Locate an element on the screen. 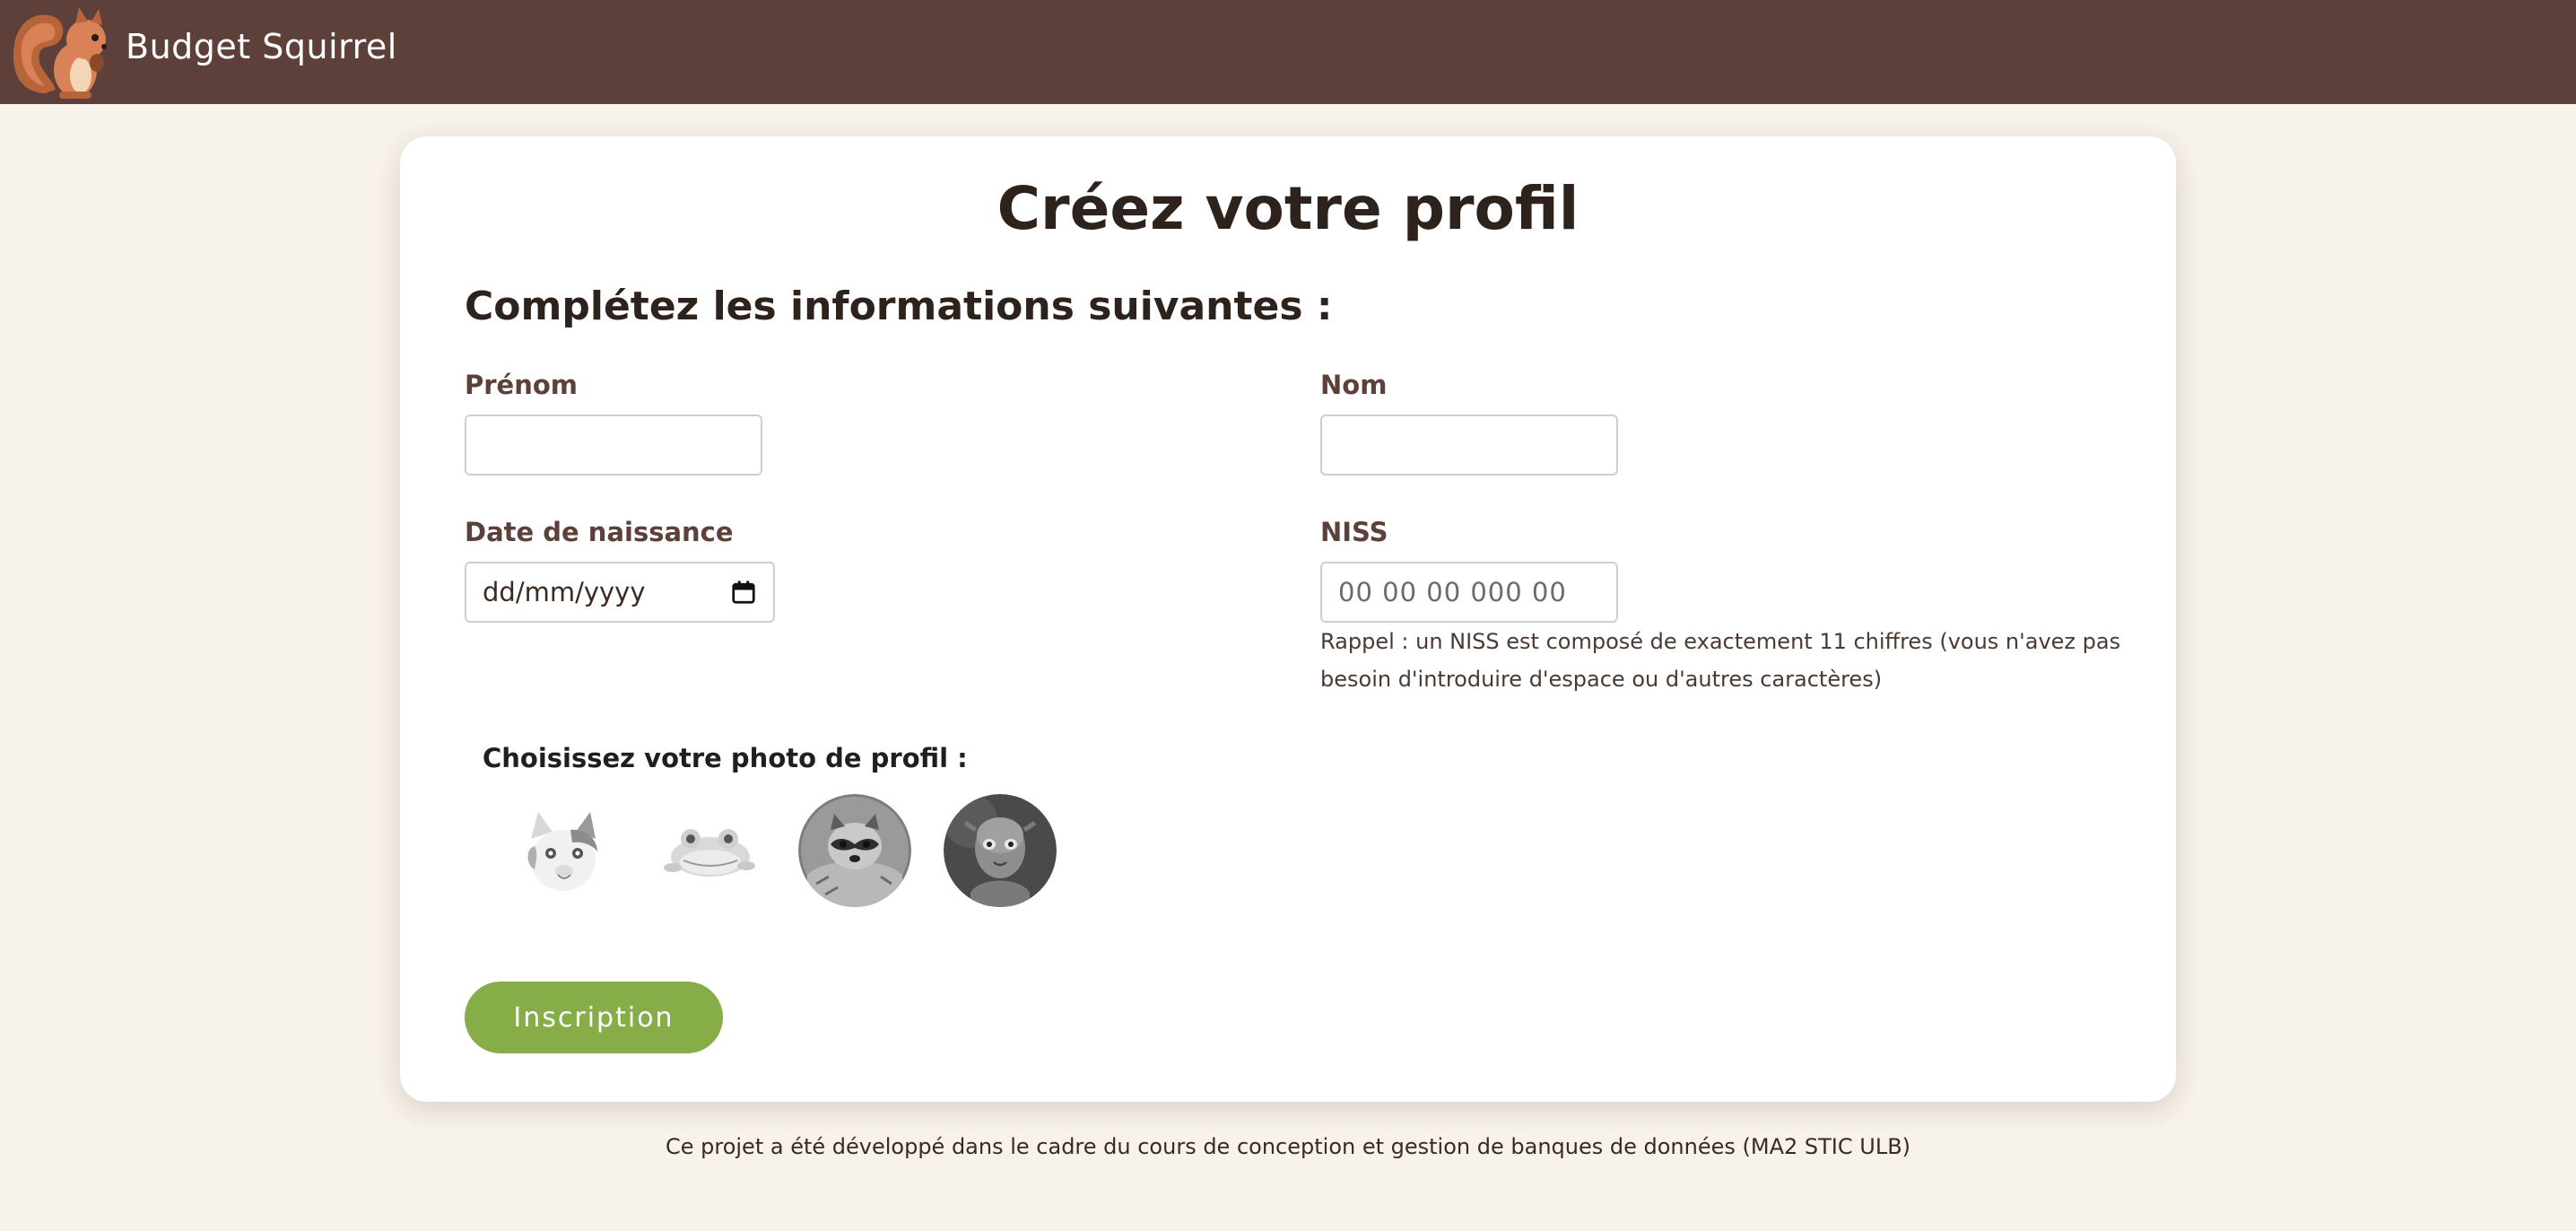 The width and height of the screenshot is (2576, 1231). nom-input is located at coordinates (1469, 445).